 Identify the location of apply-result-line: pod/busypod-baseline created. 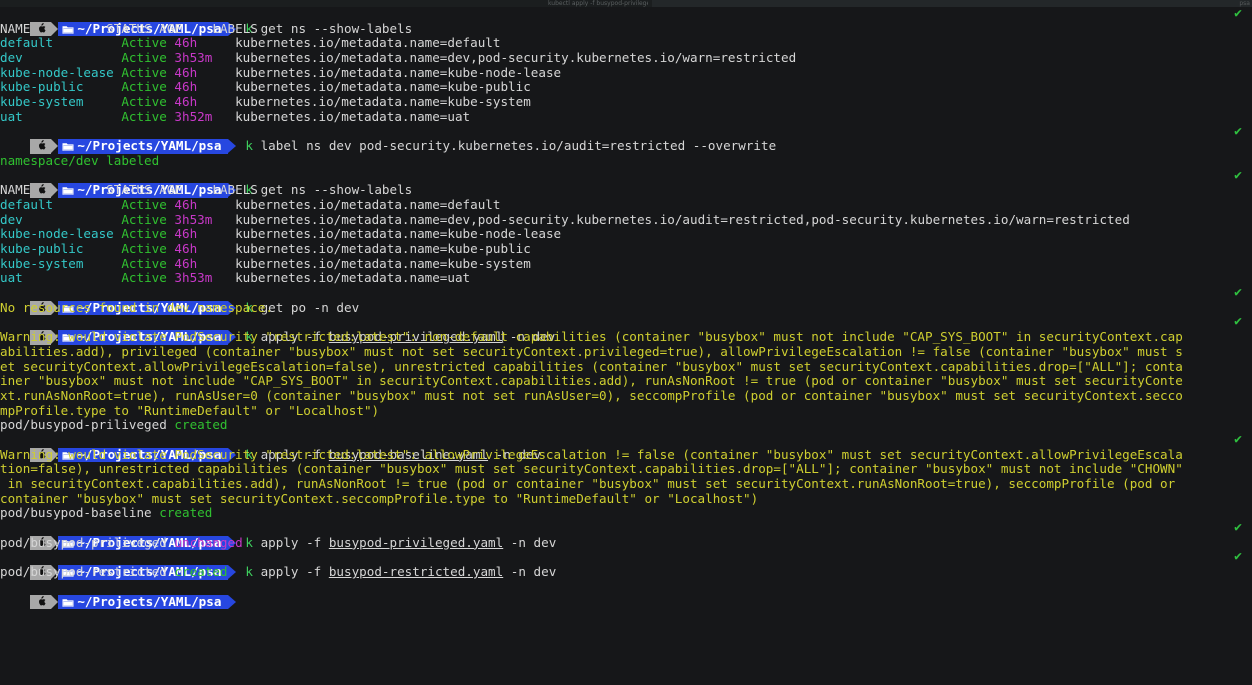
(626, 513).